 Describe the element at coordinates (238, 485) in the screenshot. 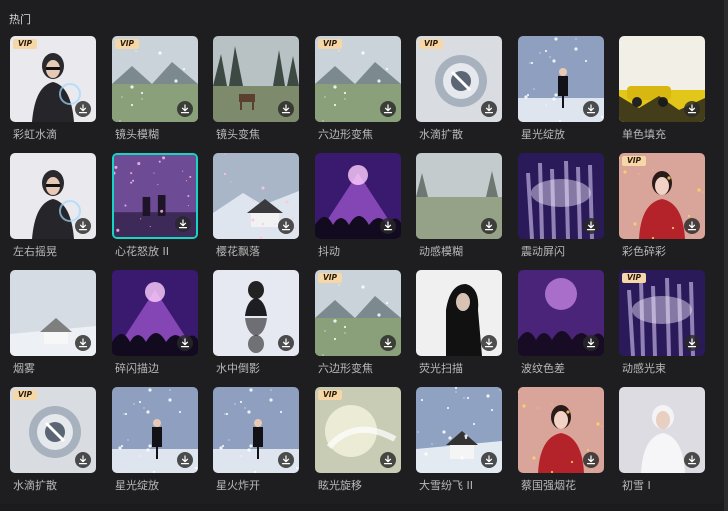

I see `effect-label: 星火炸开` at that location.